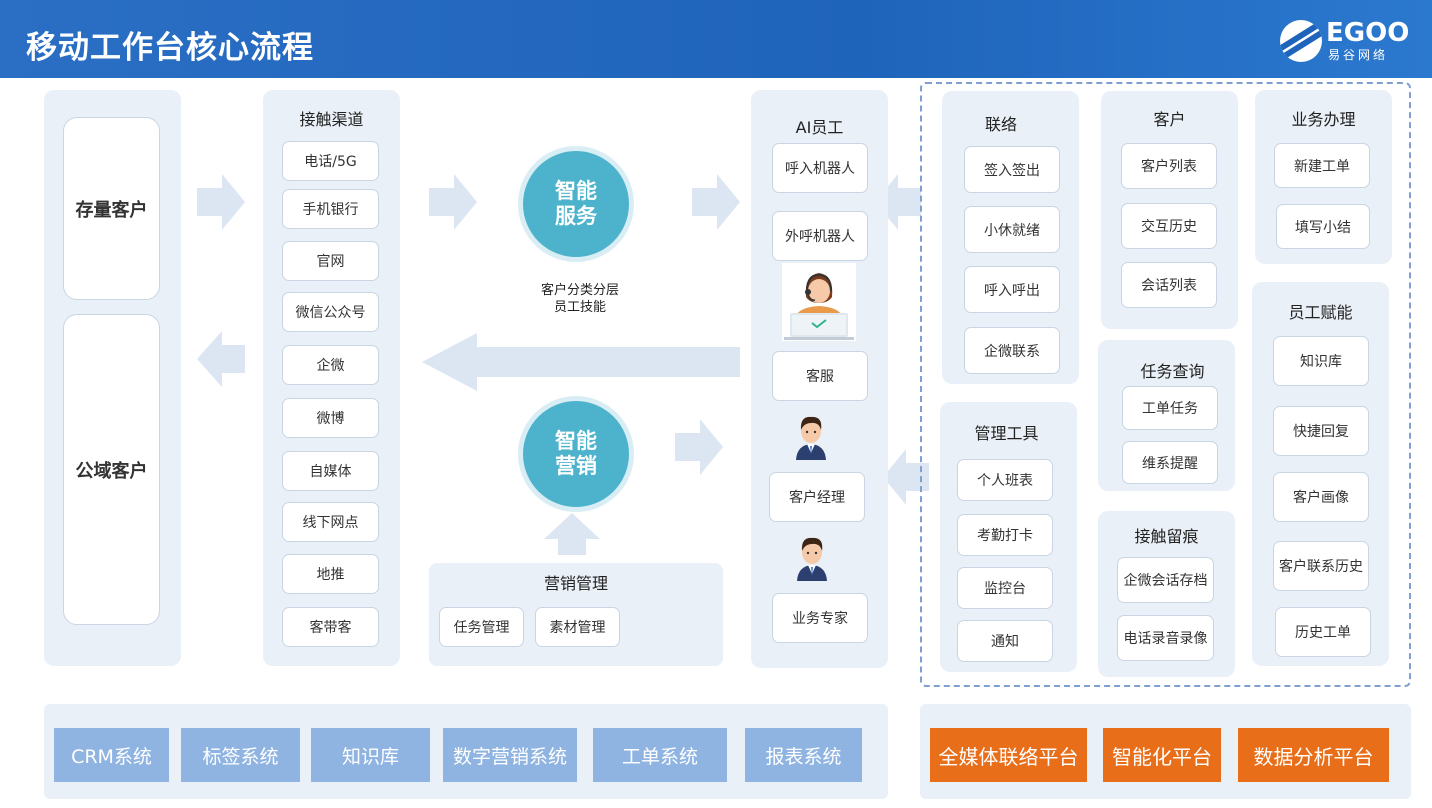 This screenshot has height=808, width=1432. I want to click on sign-in-out-button: 签入签出, so click(1012, 169).